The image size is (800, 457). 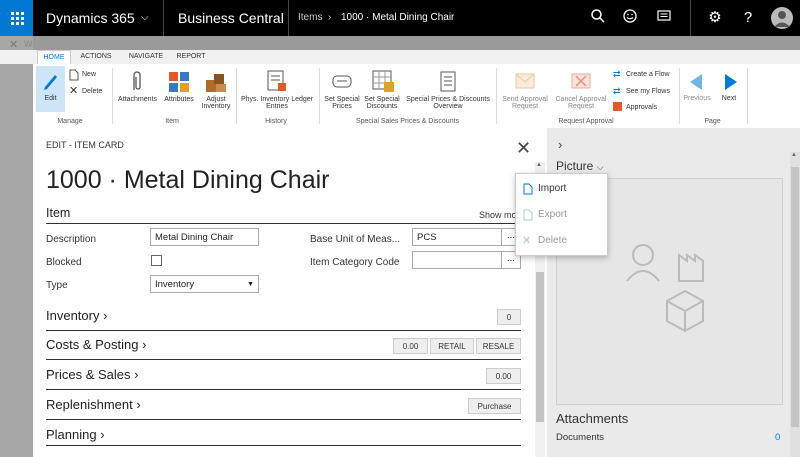 What do you see at coordinates (146, 57) in the screenshot?
I see `tab-navigate: NAVIGATE` at bounding box center [146, 57].